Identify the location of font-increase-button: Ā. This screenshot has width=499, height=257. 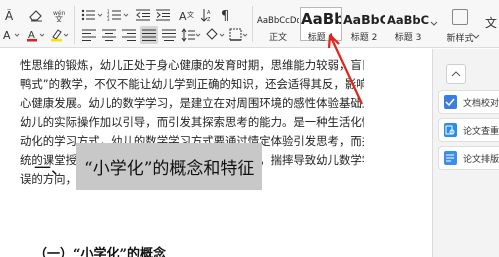
(12, 15).